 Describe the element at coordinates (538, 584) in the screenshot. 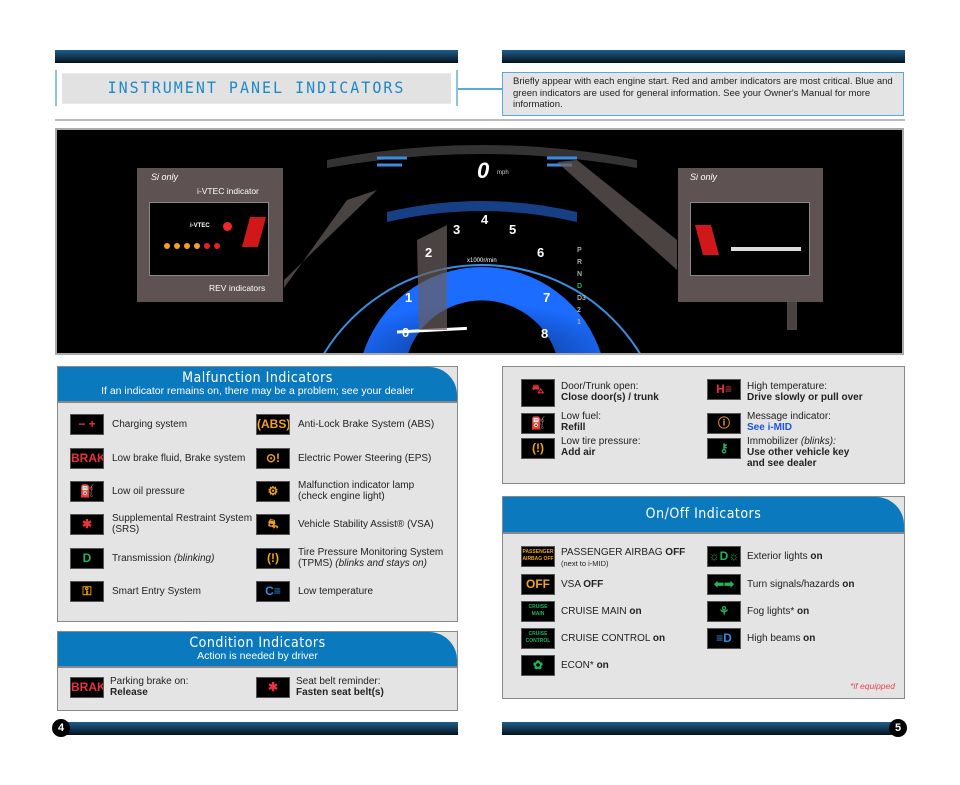

I see `vsa-off-icon: OFF` at that location.